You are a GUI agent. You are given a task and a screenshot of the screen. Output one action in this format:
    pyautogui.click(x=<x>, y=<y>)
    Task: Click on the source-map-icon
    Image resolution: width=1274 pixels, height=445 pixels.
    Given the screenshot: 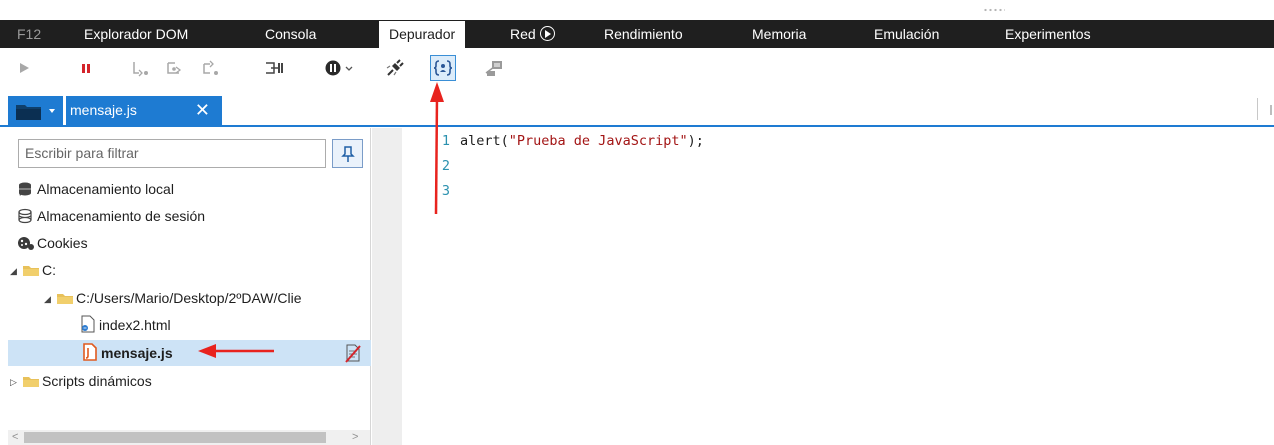 What is the action you would take?
    pyautogui.click(x=493, y=68)
    